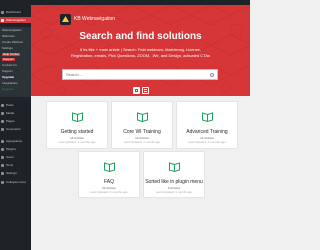  What do you see at coordinates (207, 132) in the screenshot?
I see `card-title: Advanced Training` at bounding box center [207, 132].